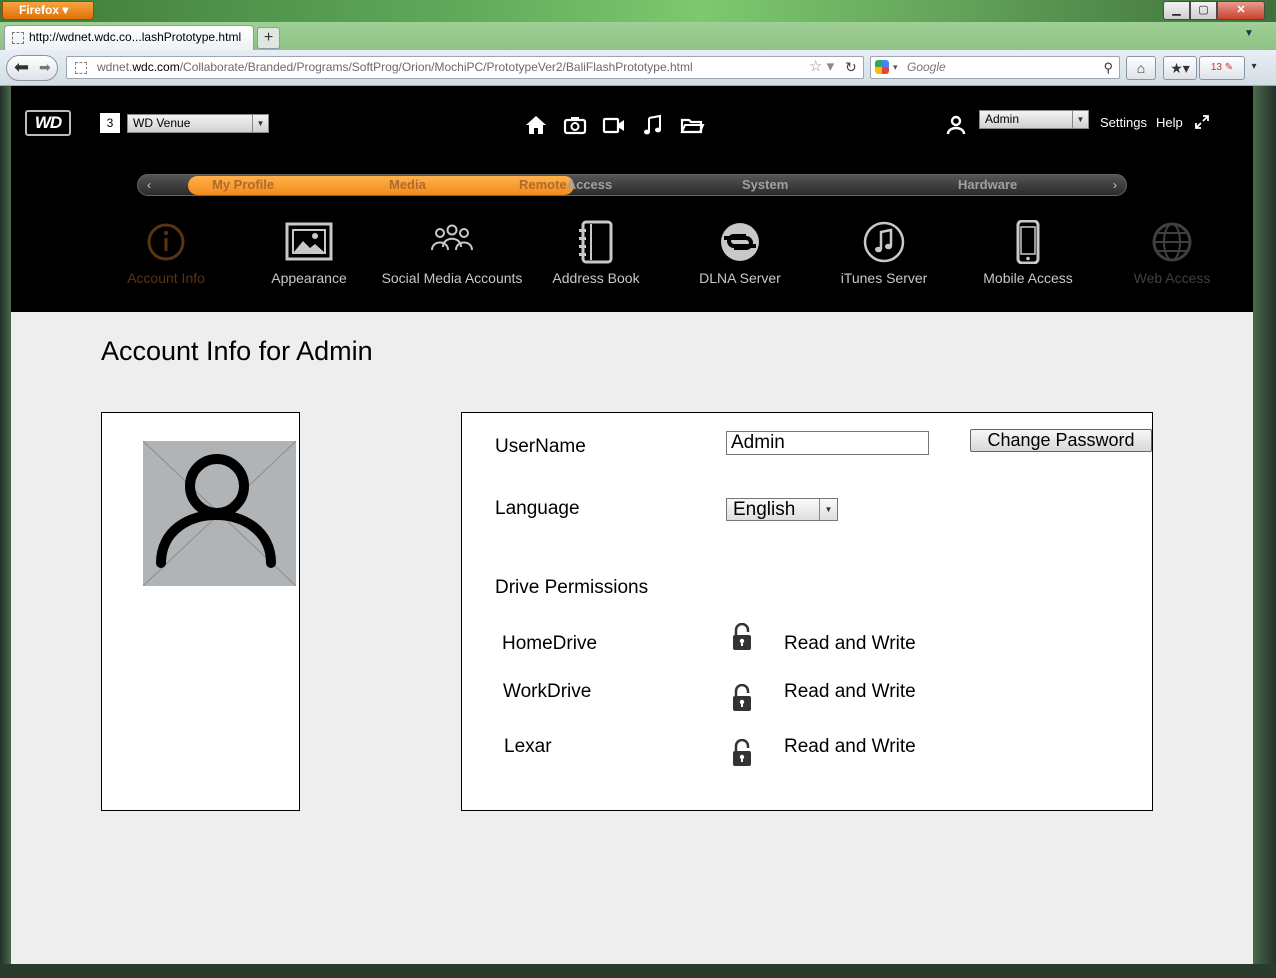 This screenshot has height=978, width=1276. I want to click on avatar, so click(219, 513).